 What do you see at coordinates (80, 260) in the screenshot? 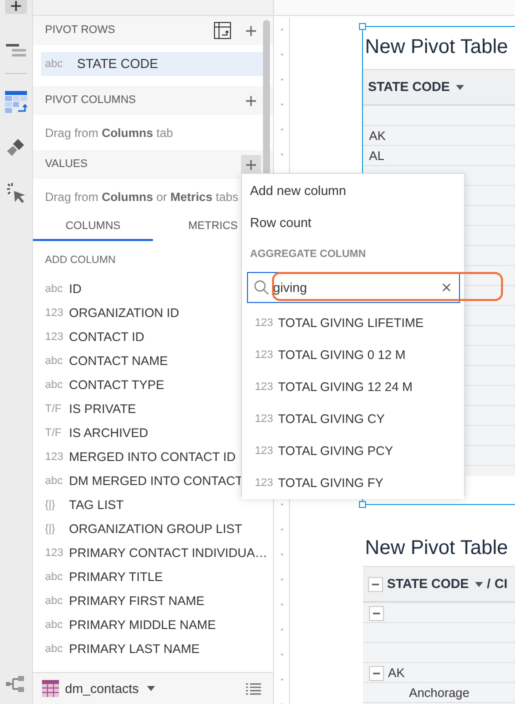
I see `list-label: ADD COLUMN` at bounding box center [80, 260].